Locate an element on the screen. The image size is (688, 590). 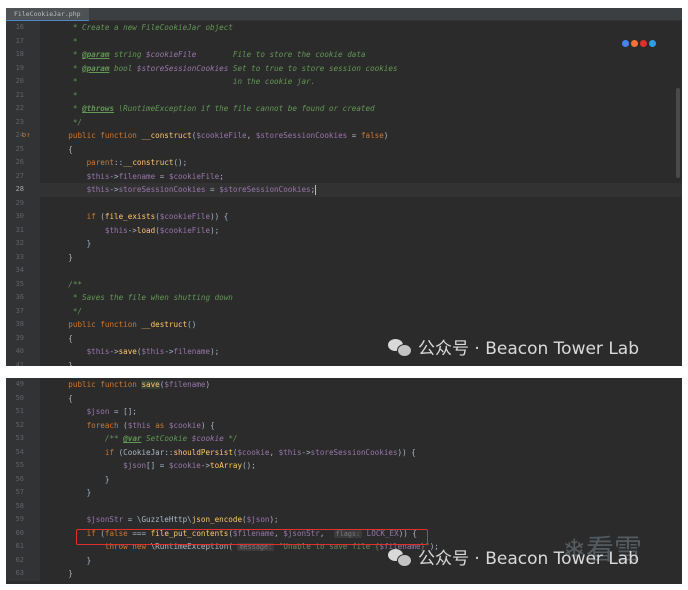
gutter: 29 is located at coordinates (23, 203).